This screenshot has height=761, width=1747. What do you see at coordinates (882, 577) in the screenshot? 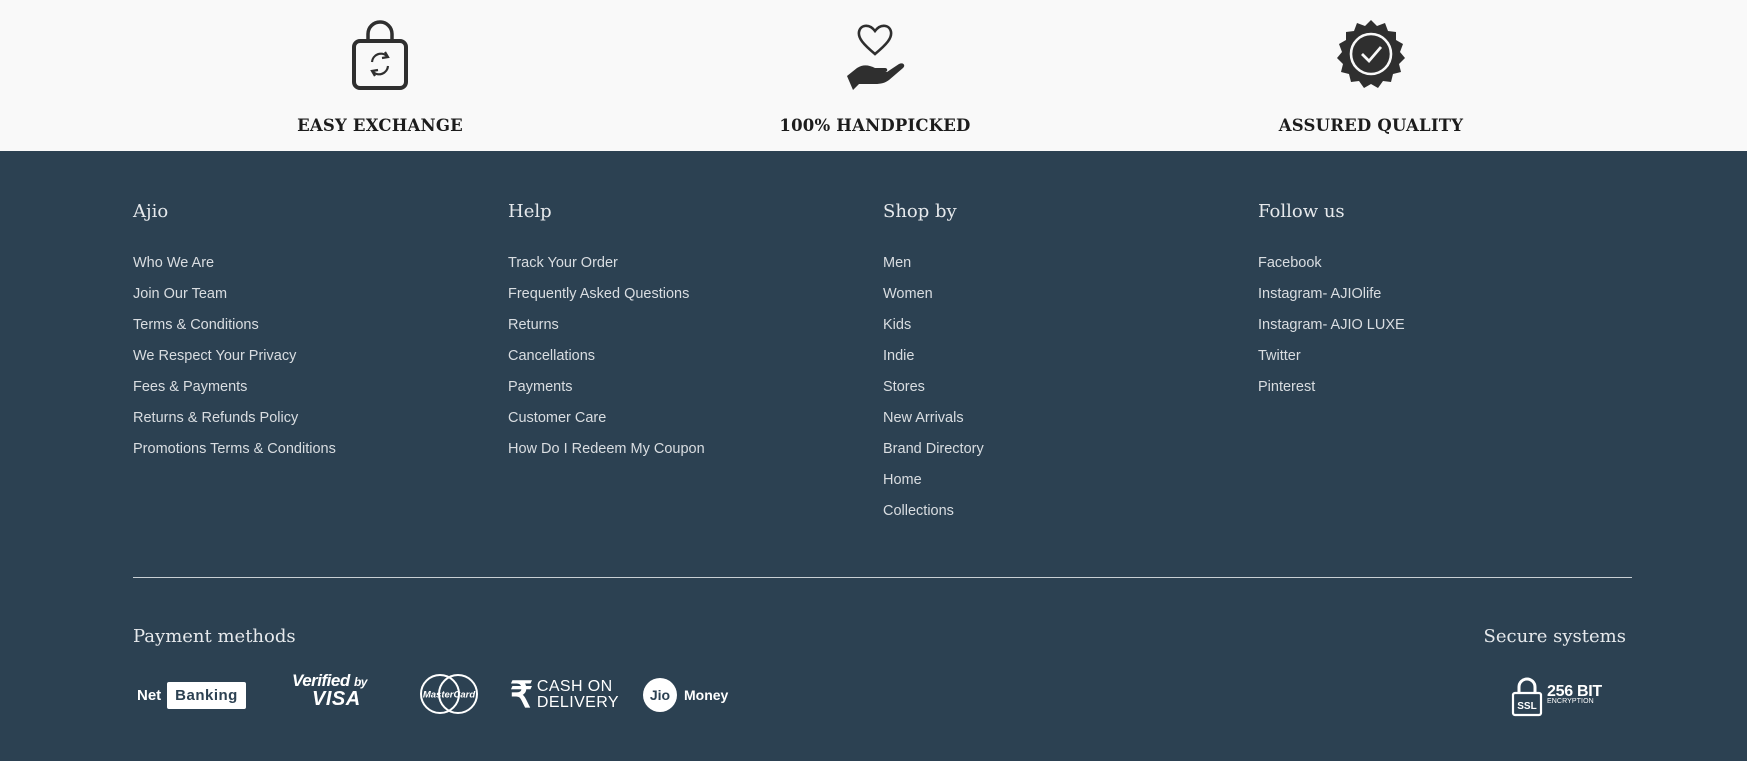
I see `footer-divider` at bounding box center [882, 577].